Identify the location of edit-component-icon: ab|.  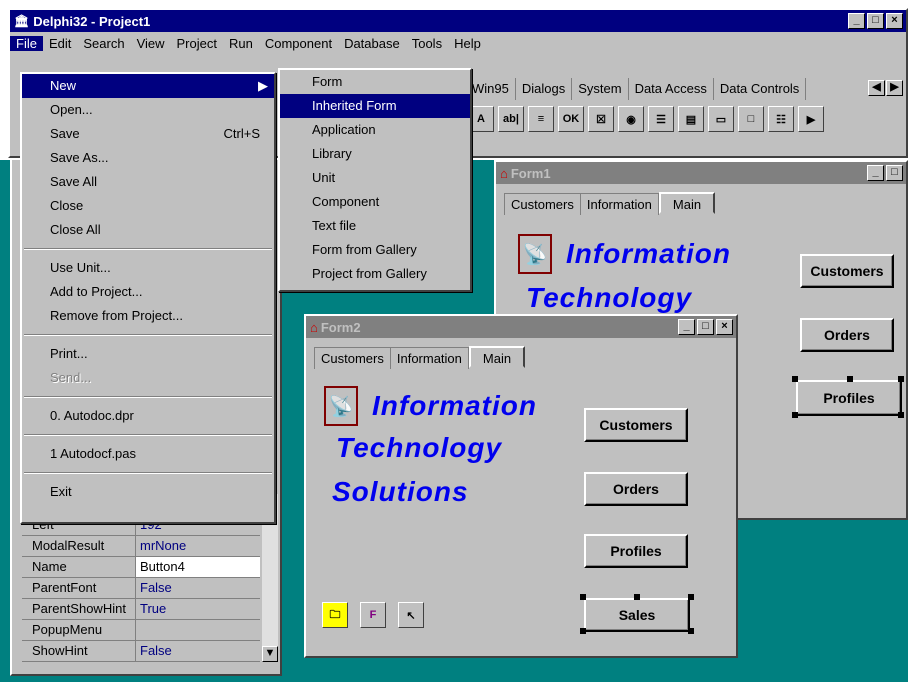
(511, 119).